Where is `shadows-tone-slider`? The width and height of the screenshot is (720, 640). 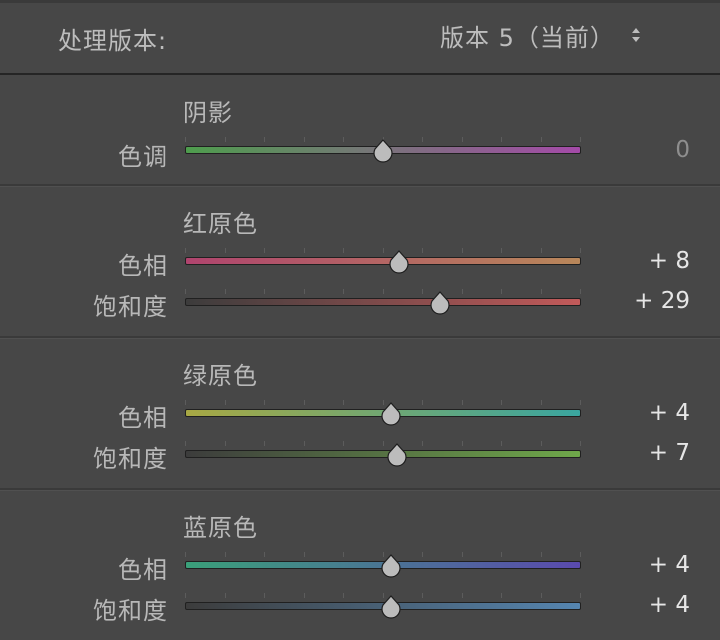
shadows-tone-slider is located at coordinates (383, 150).